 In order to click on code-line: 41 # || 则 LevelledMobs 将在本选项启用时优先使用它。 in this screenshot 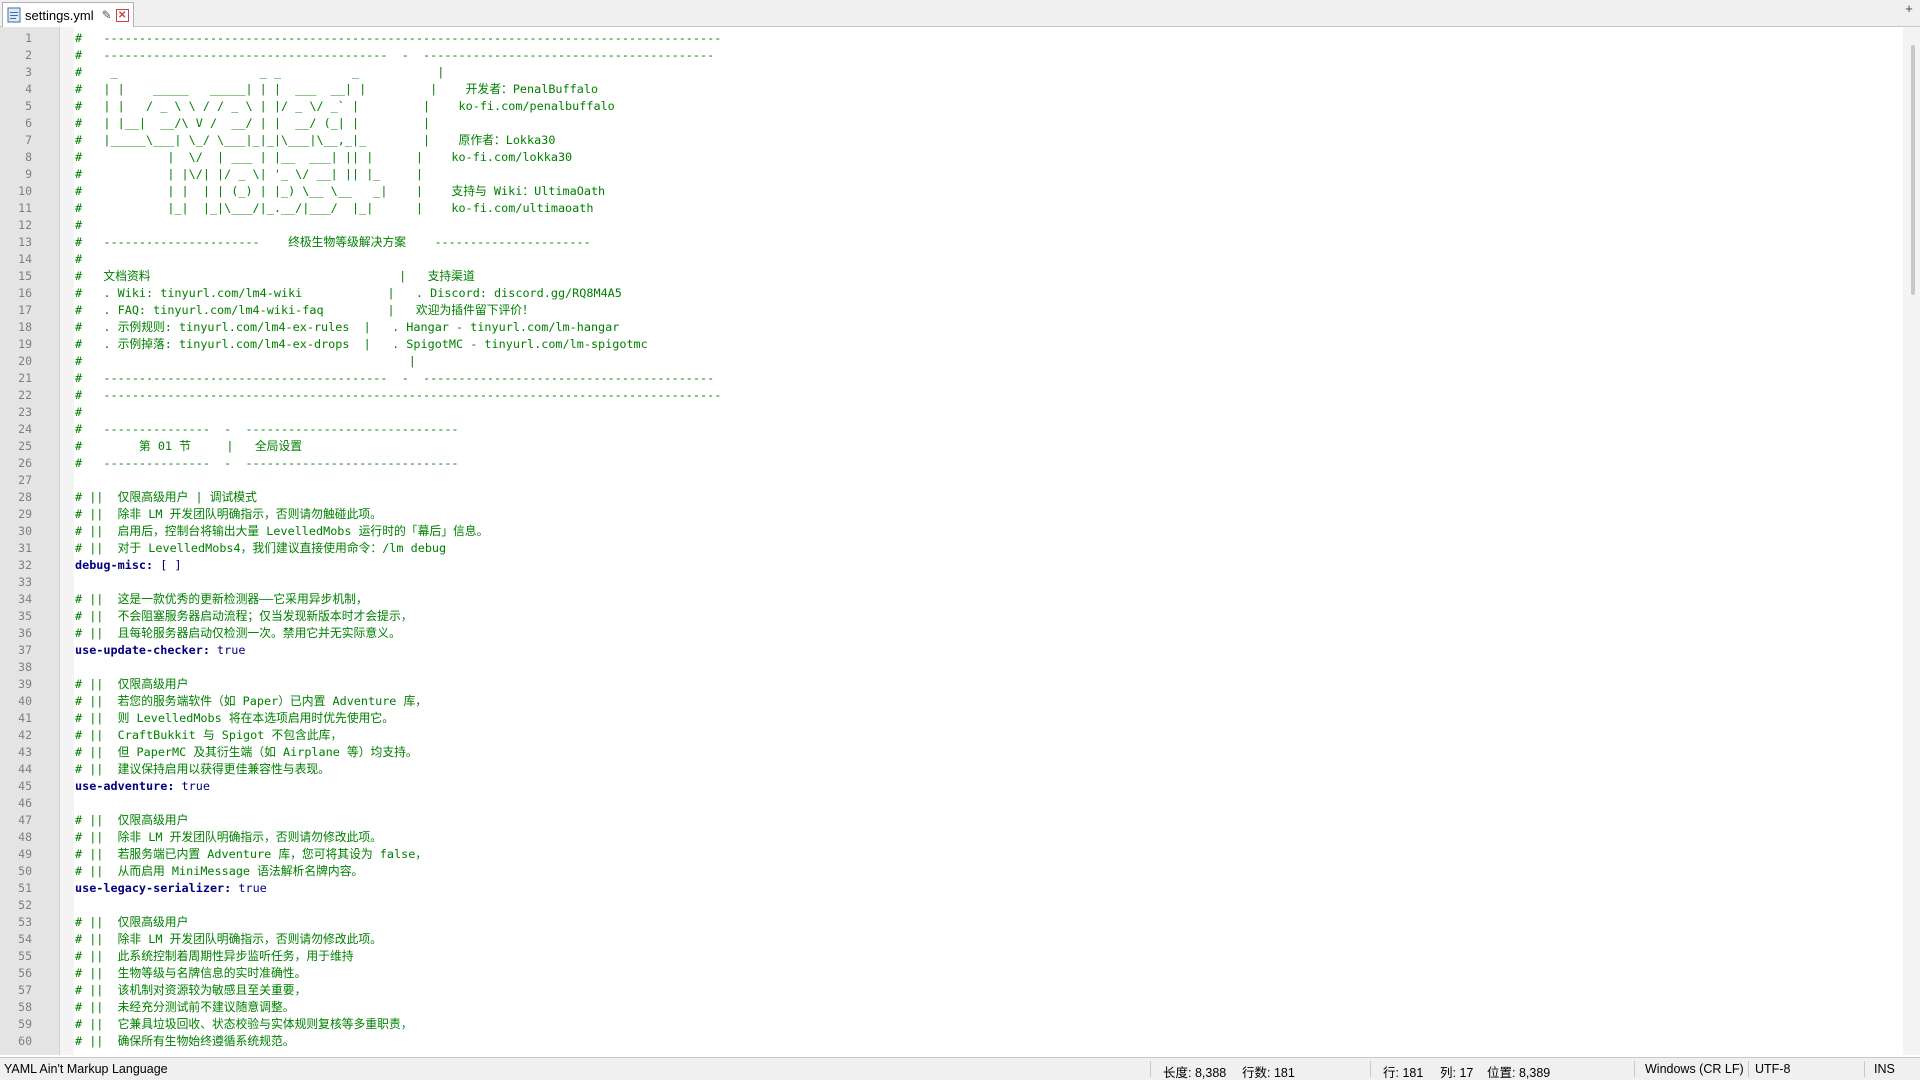, I will do `click(950, 718)`.